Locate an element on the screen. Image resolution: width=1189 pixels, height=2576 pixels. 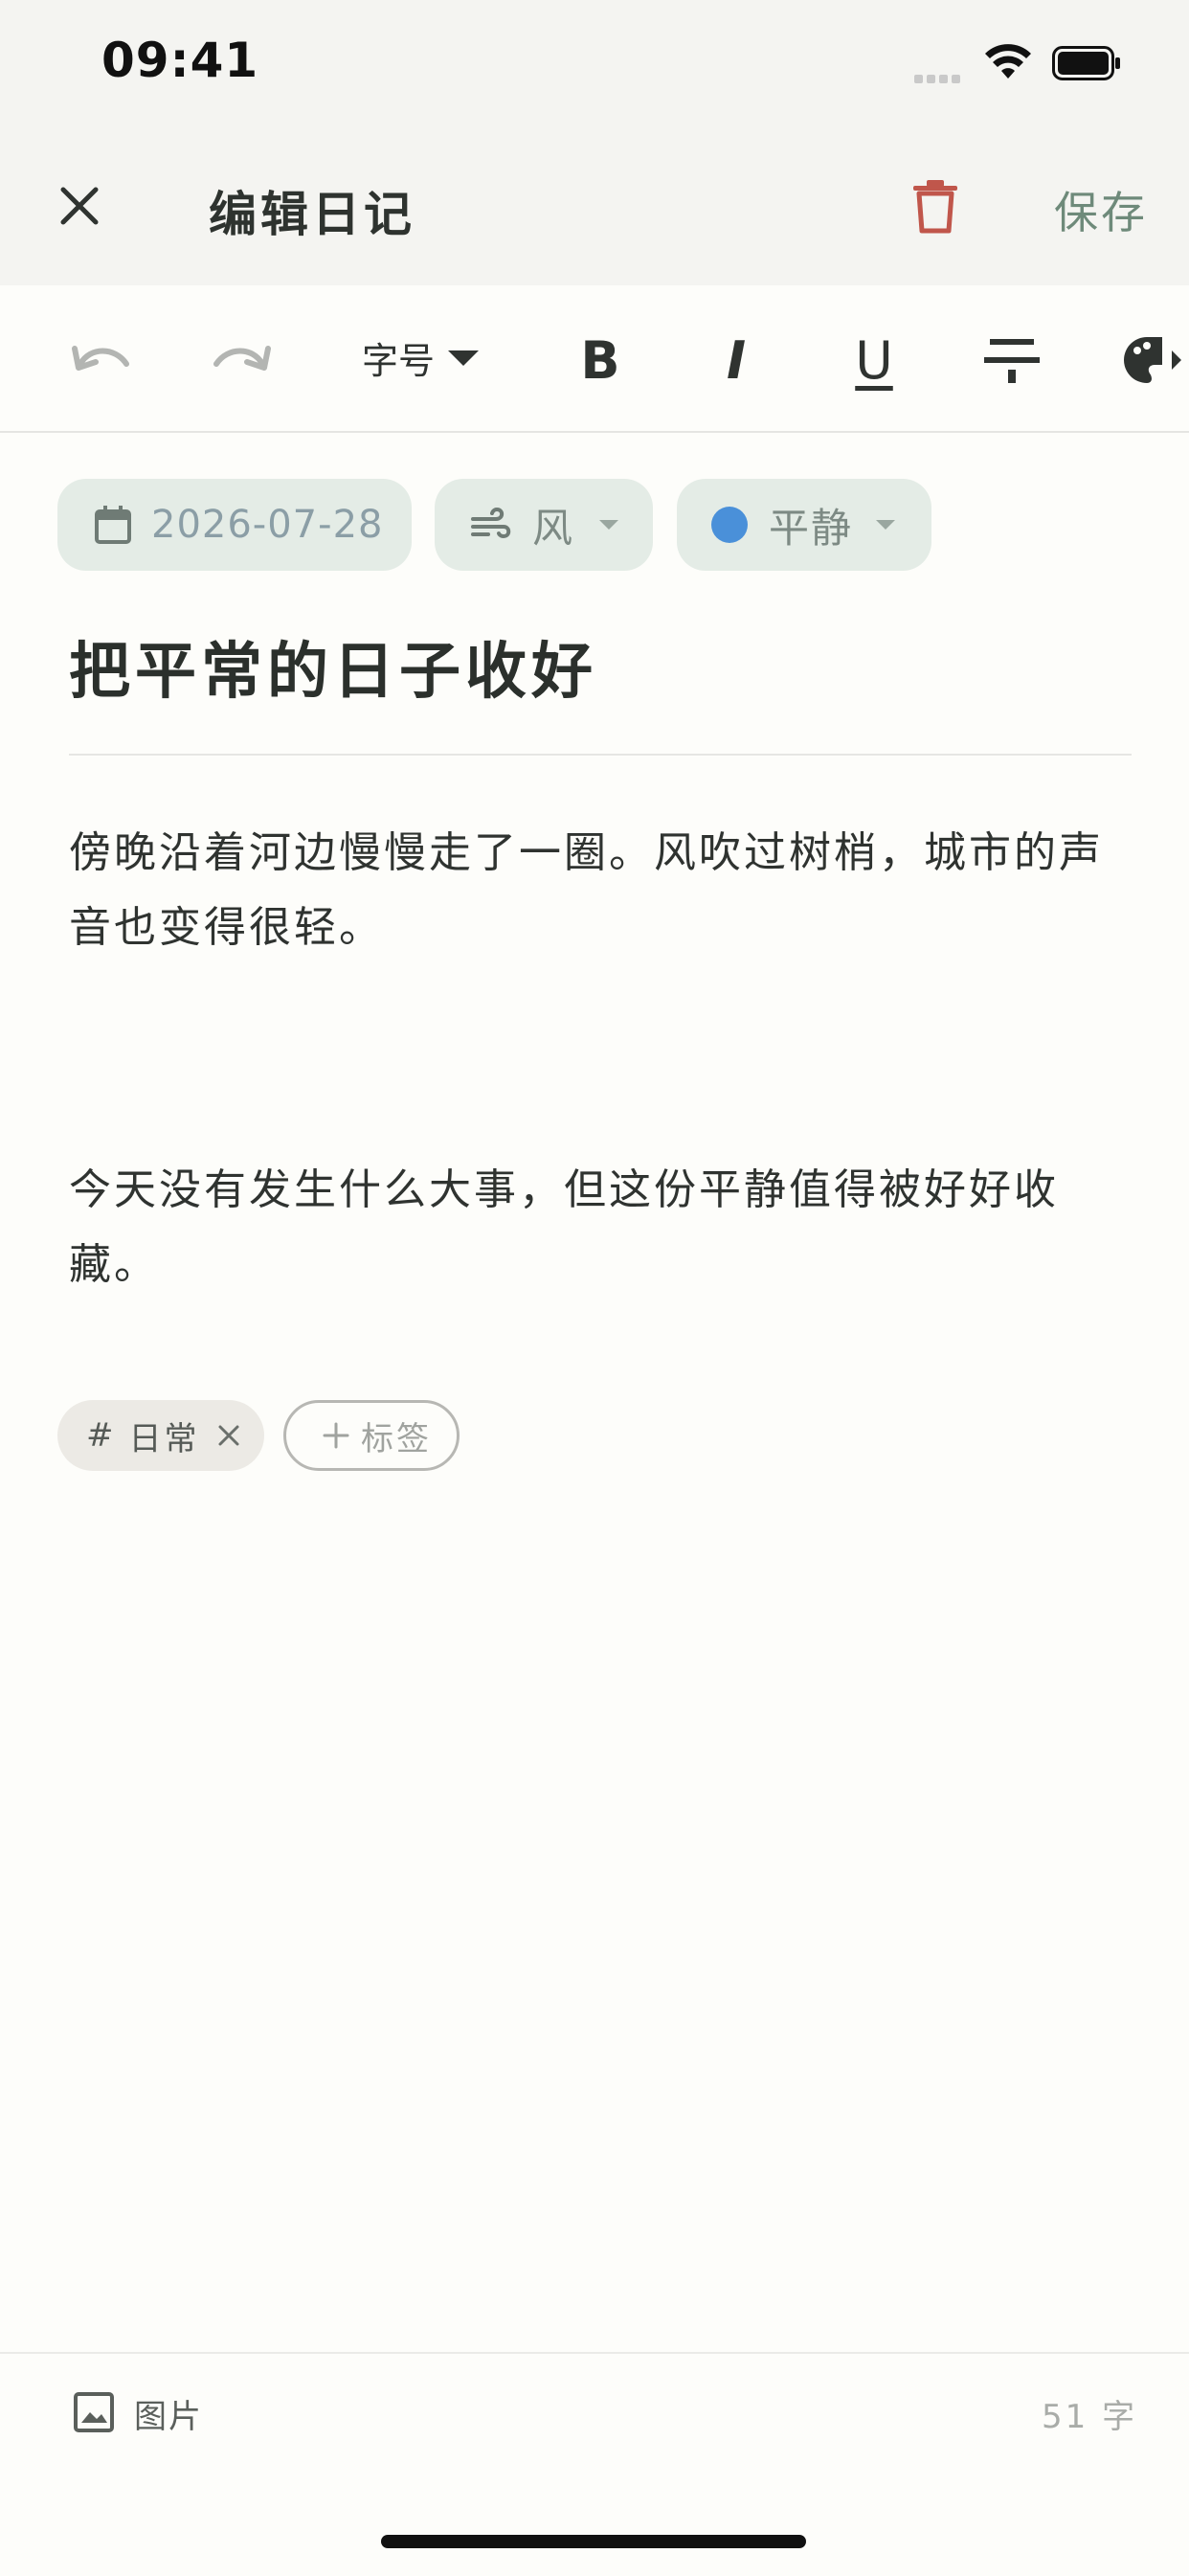
entry-paragraph: 傍晚沿着河边慢慢走了一圈。风吹过树梢，城市的声音也变得很轻。 is located at coordinates (600, 890).